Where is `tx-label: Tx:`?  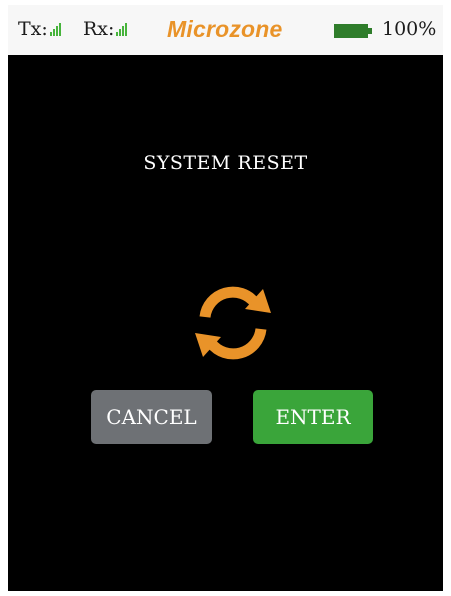 tx-label: Tx: is located at coordinates (33, 29).